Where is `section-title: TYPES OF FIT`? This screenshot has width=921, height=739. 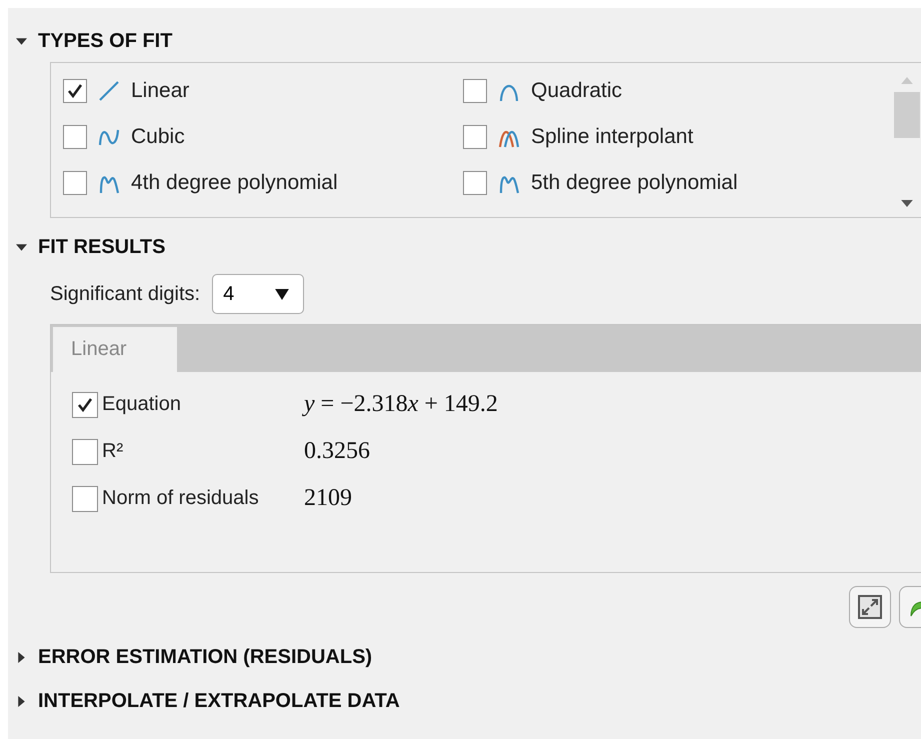 section-title: TYPES OF FIT is located at coordinates (105, 41).